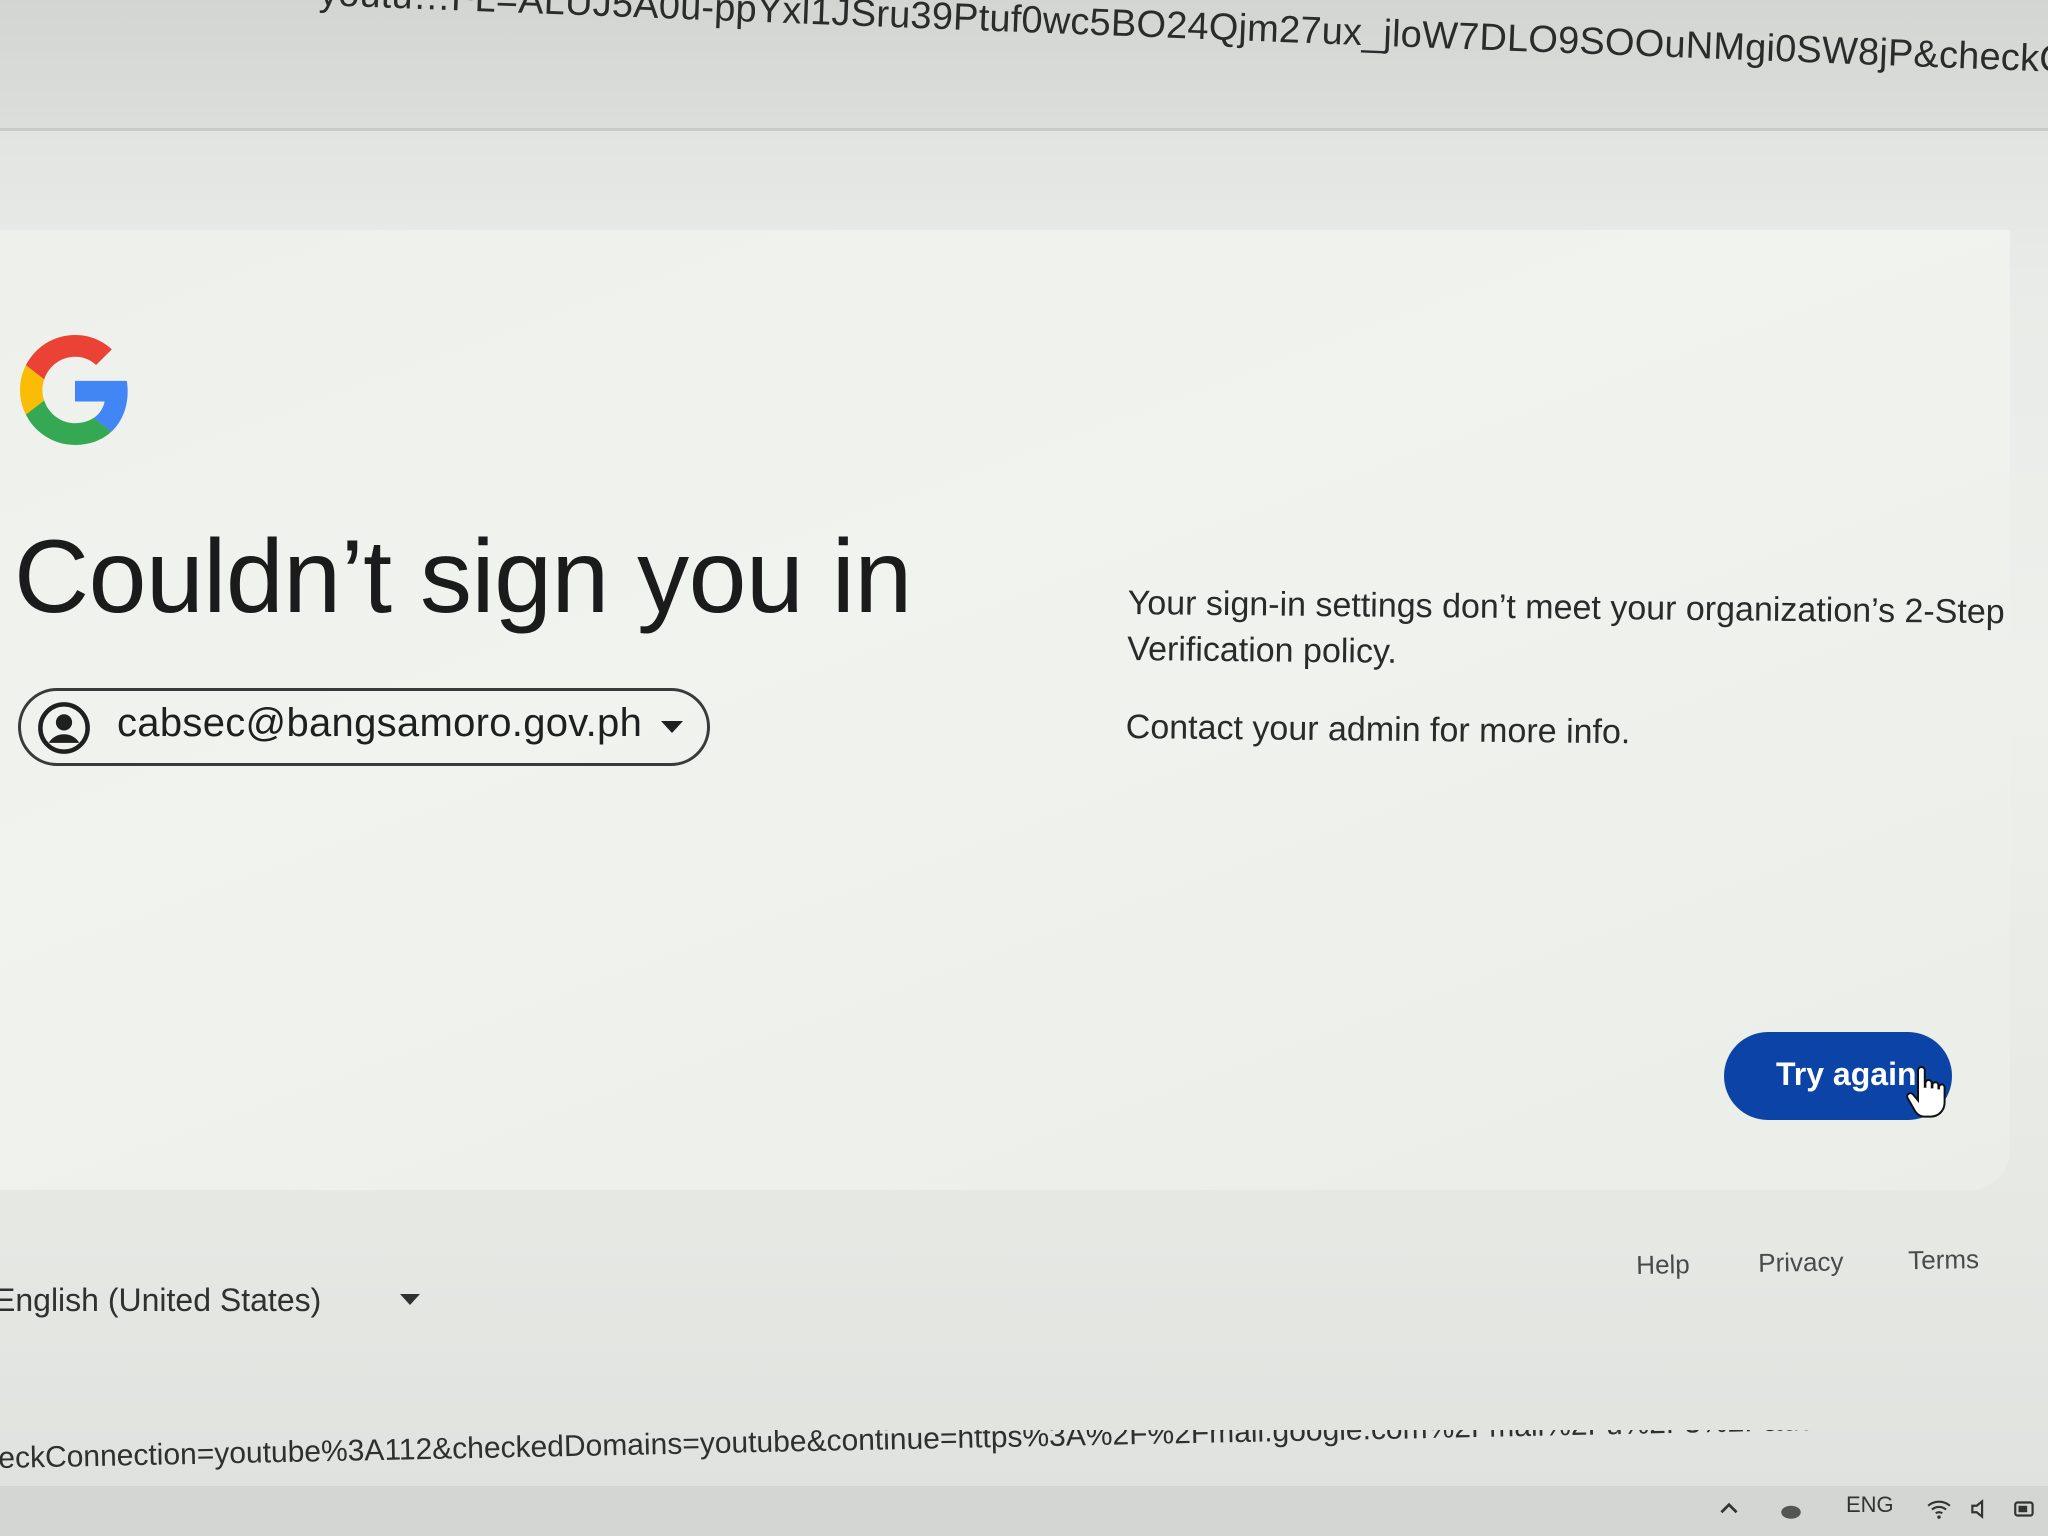  Describe the element at coordinates (1663, 1265) in the screenshot. I see `help-link: Help` at that location.